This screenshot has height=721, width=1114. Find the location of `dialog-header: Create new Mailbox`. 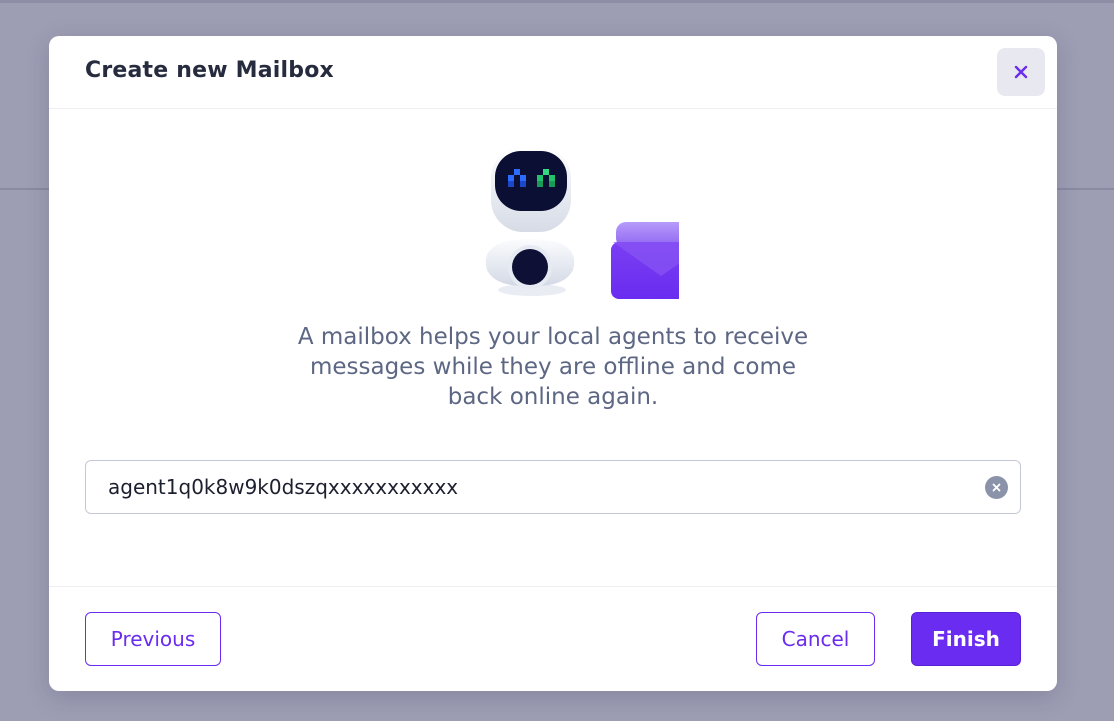

dialog-header: Create new Mailbox is located at coordinates (553, 72).